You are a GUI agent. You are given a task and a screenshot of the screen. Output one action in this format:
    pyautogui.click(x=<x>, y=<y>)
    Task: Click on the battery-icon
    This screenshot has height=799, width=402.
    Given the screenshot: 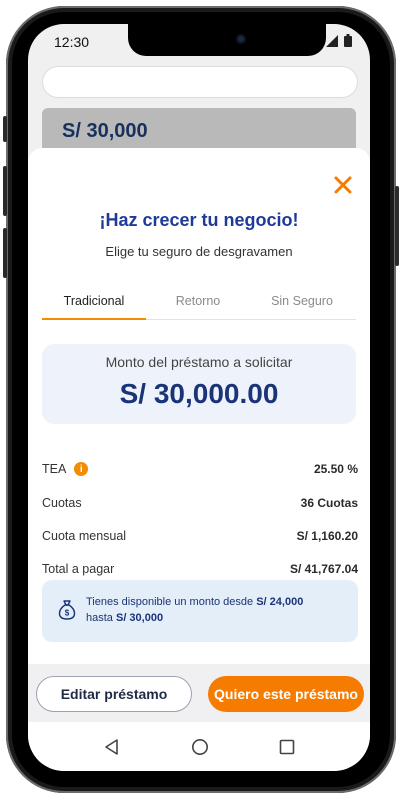 What is the action you would take?
    pyautogui.click(x=348, y=40)
    